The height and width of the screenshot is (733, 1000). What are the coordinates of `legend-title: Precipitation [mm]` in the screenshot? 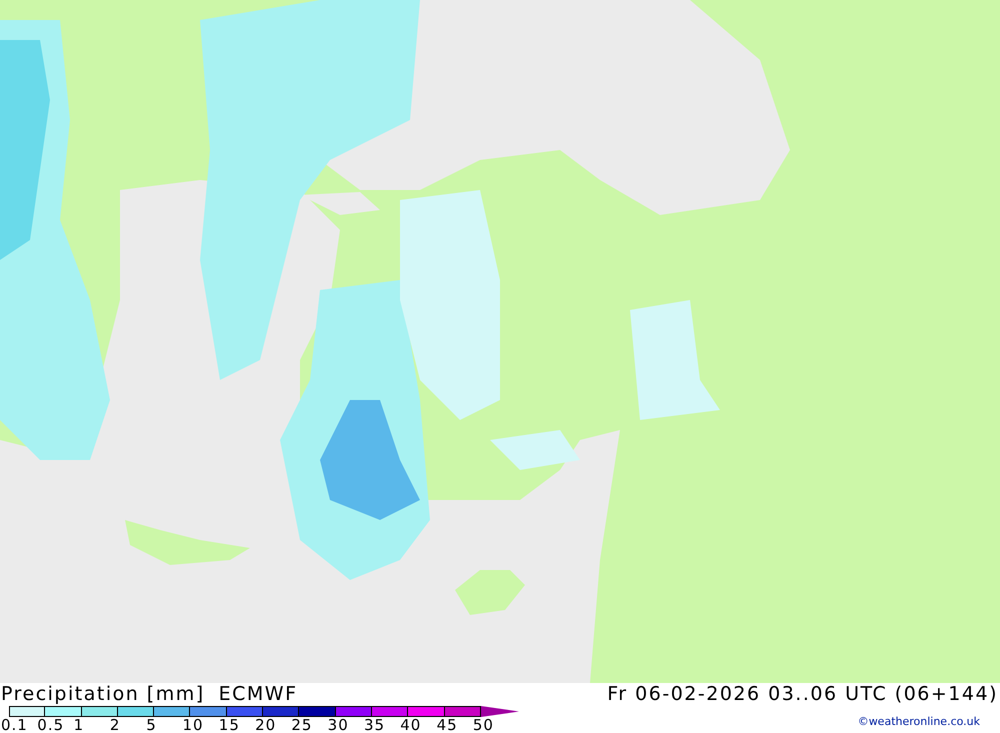 It's located at (103, 694).